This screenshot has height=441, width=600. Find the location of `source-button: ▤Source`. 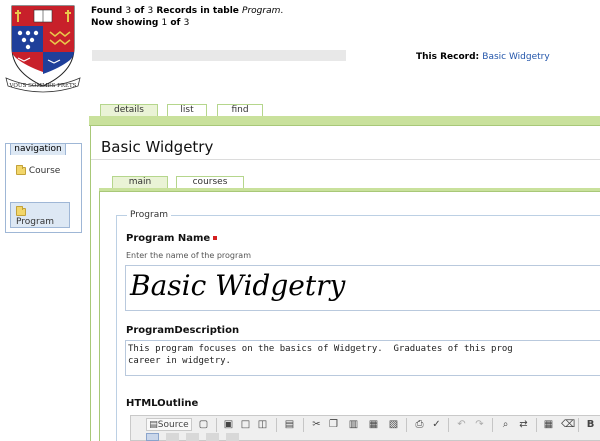

source-button: ▤Source is located at coordinates (169, 424).